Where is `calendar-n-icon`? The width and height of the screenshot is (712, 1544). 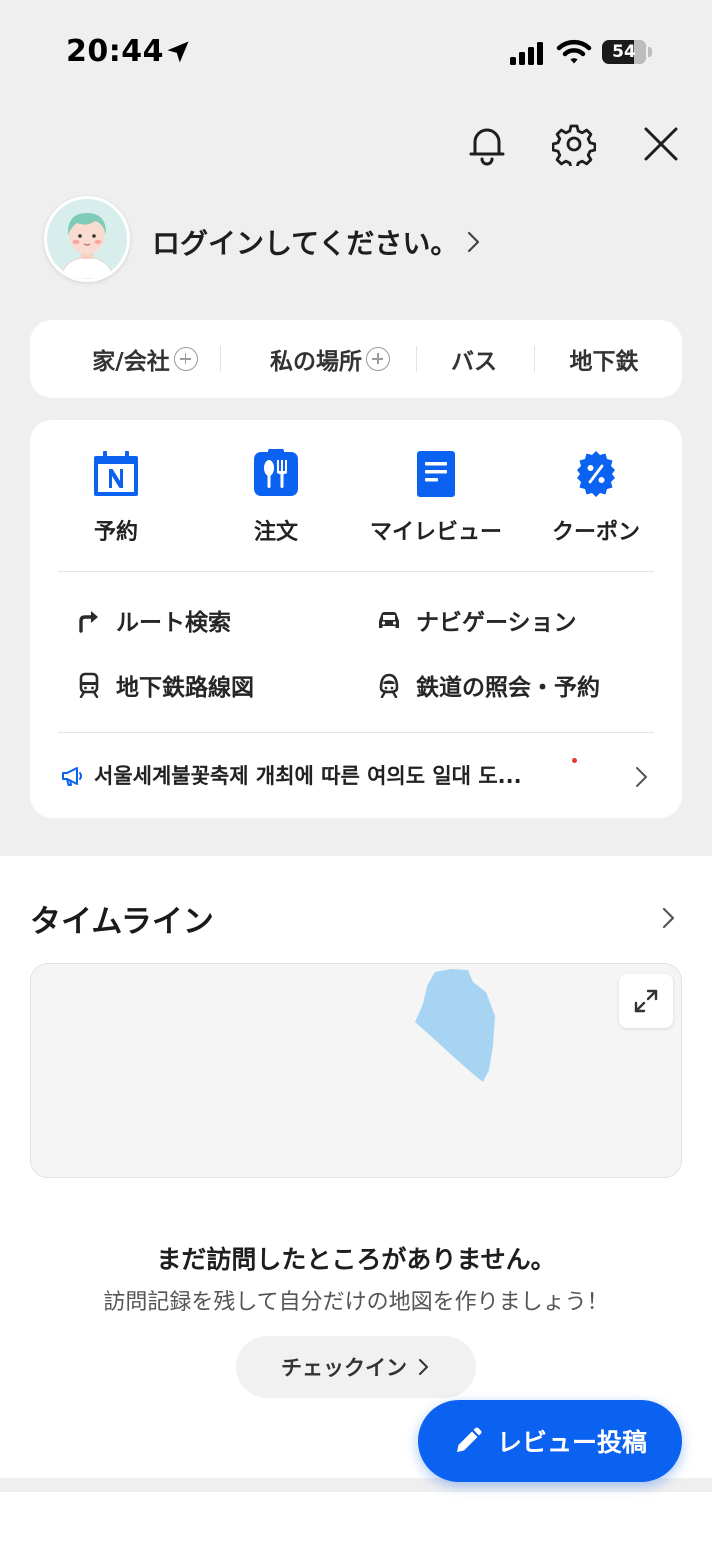 calendar-n-icon is located at coordinates (116, 473).